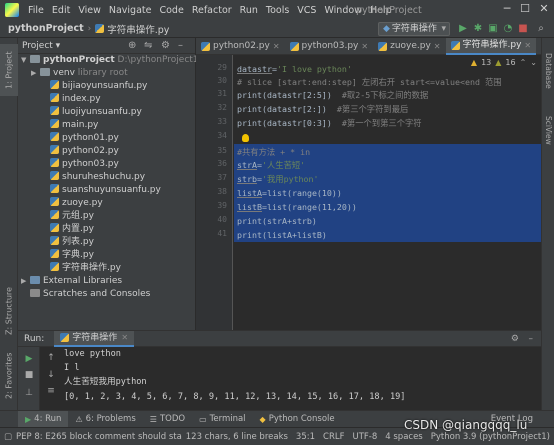  Describe the element at coordinates (9, 376) in the screenshot. I see `tool-tab-favorites: 2: Favorites` at that location.